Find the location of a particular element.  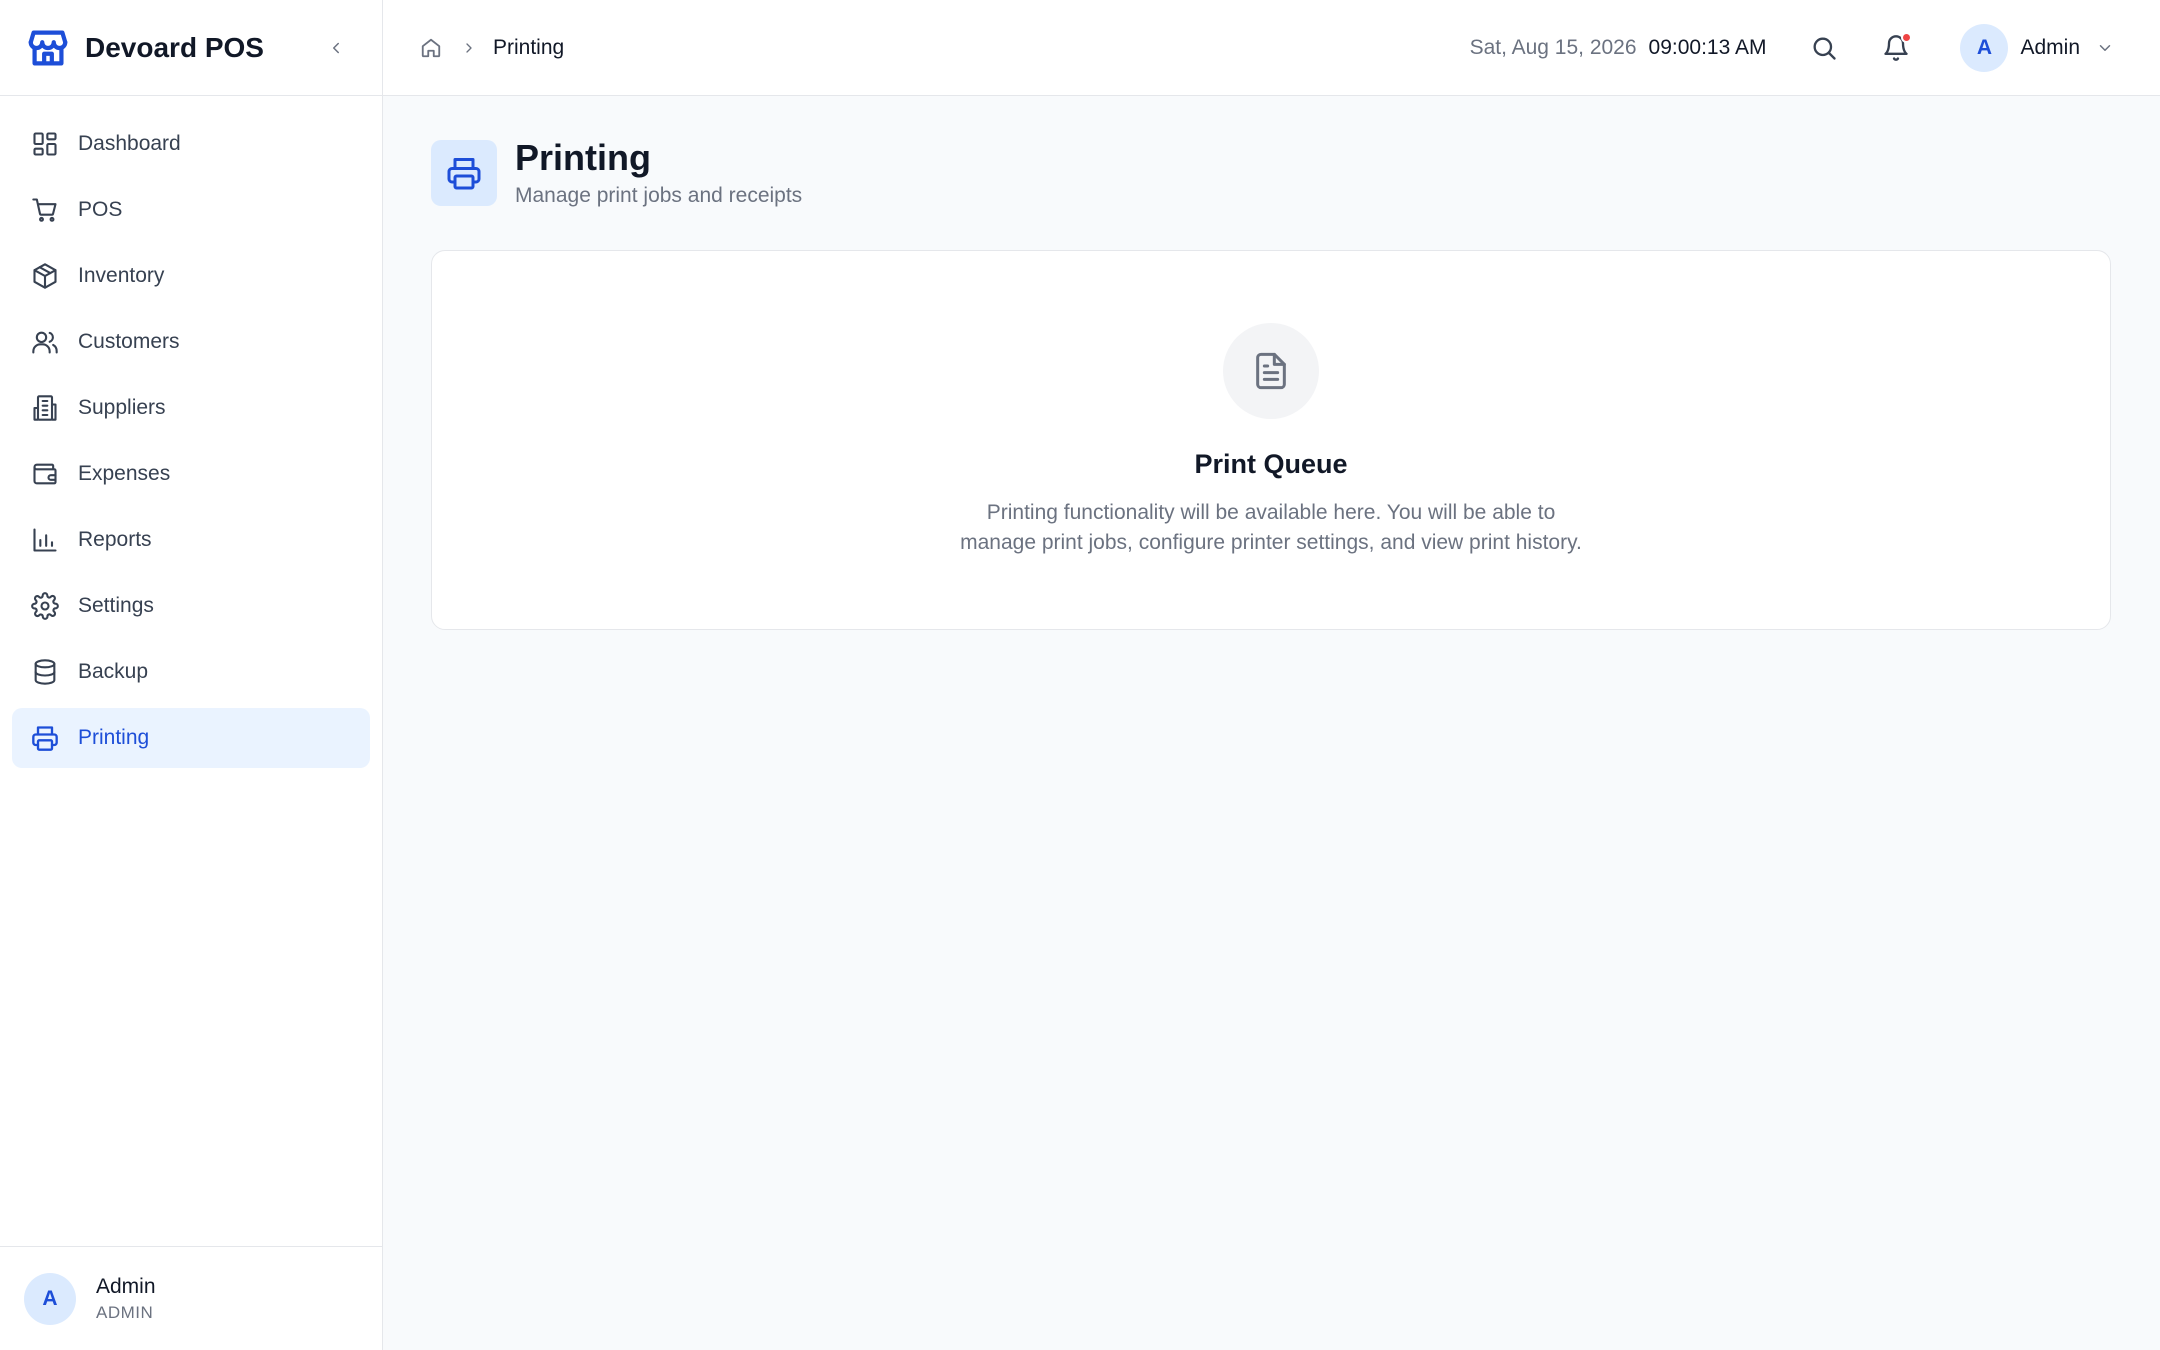

sidebar-item-expenses: Expenses is located at coordinates (191, 474).